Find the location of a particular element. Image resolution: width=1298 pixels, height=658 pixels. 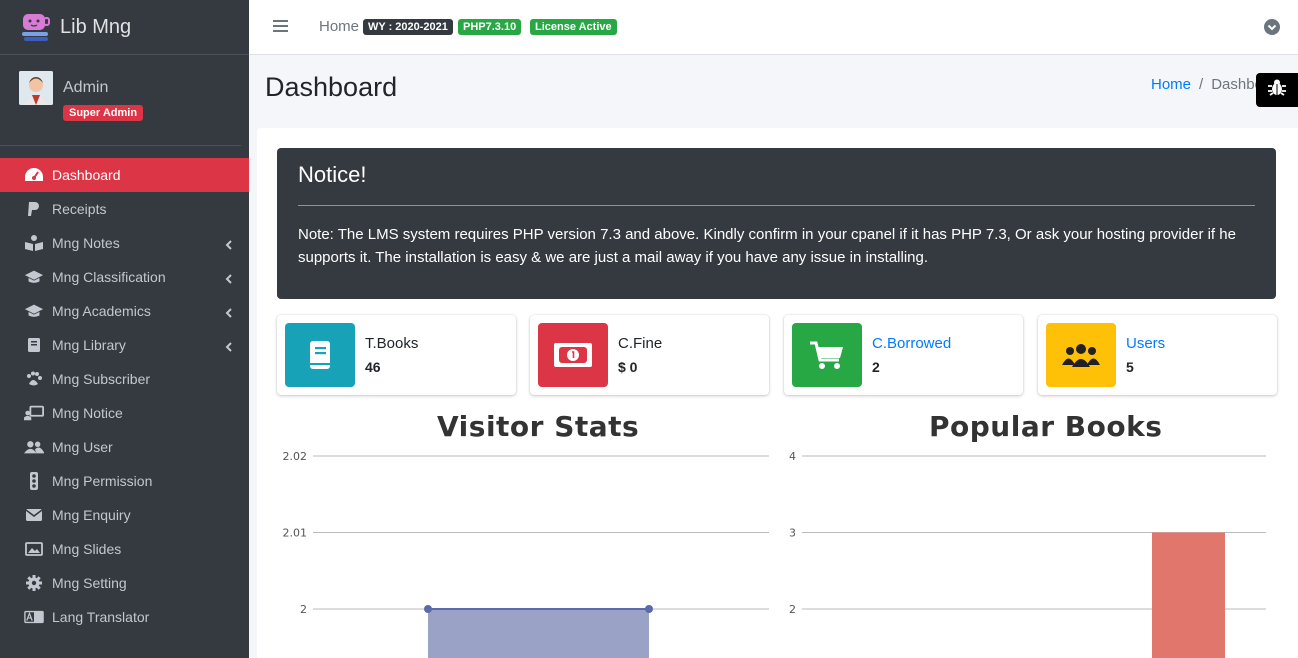

info-box-value: 5 is located at coordinates (1130, 367).